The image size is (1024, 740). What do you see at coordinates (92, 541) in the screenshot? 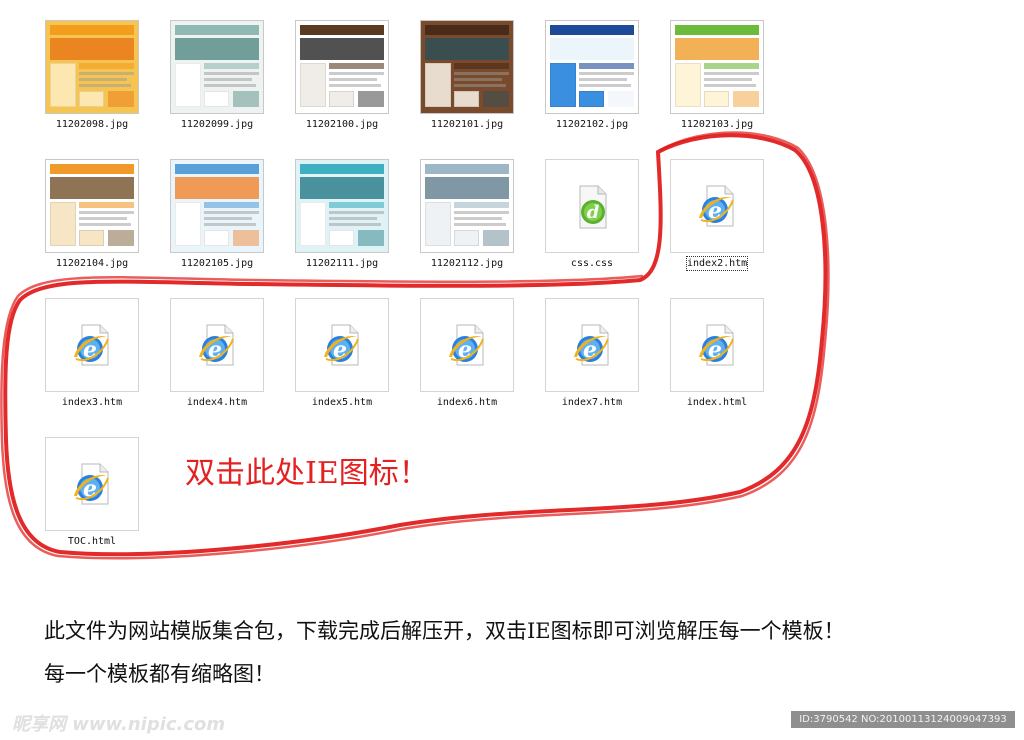
I see `file-name-label: TOC.html` at bounding box center [92, 541].